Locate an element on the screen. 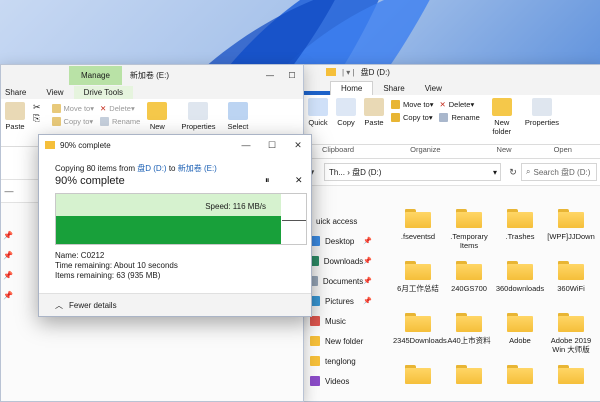 Image resolution: width=600 pixels, height=402 pixels. sidebar-item-documents: Documents 📌 is located at coordinates (340, 281).